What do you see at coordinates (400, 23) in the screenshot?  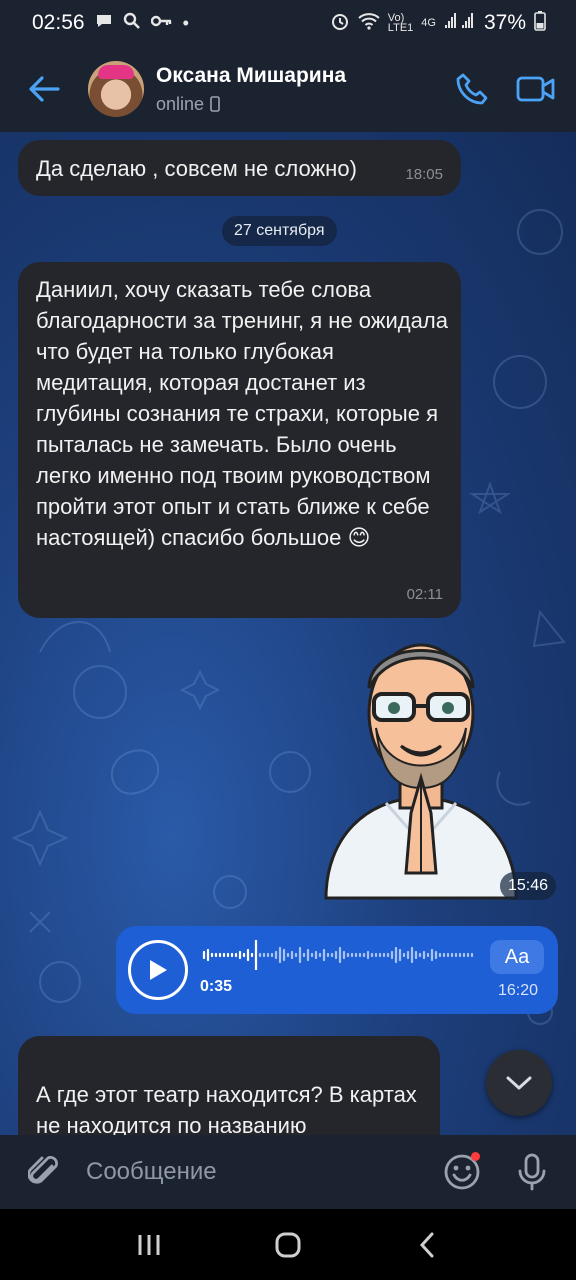 I see `volte-icon: Vo) LTE1` at bounding box center [400, 23].